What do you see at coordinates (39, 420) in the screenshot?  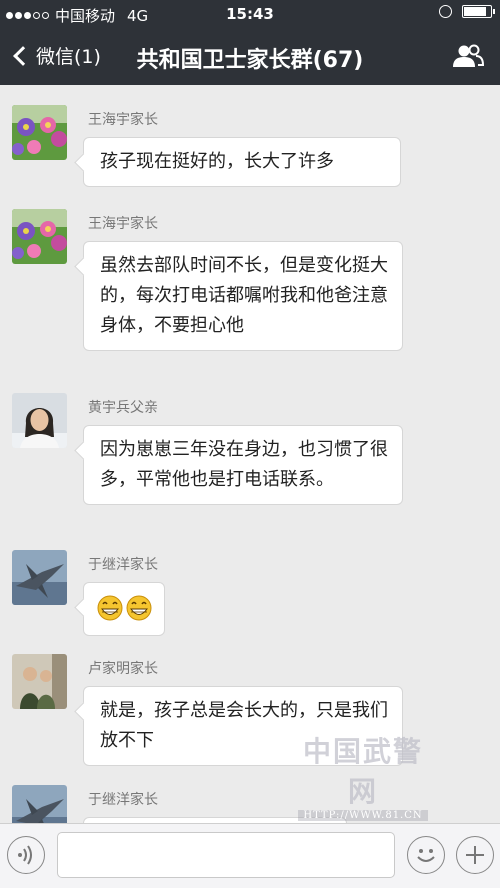 I see `portrait-avatar` at bounding box center [39, 420].